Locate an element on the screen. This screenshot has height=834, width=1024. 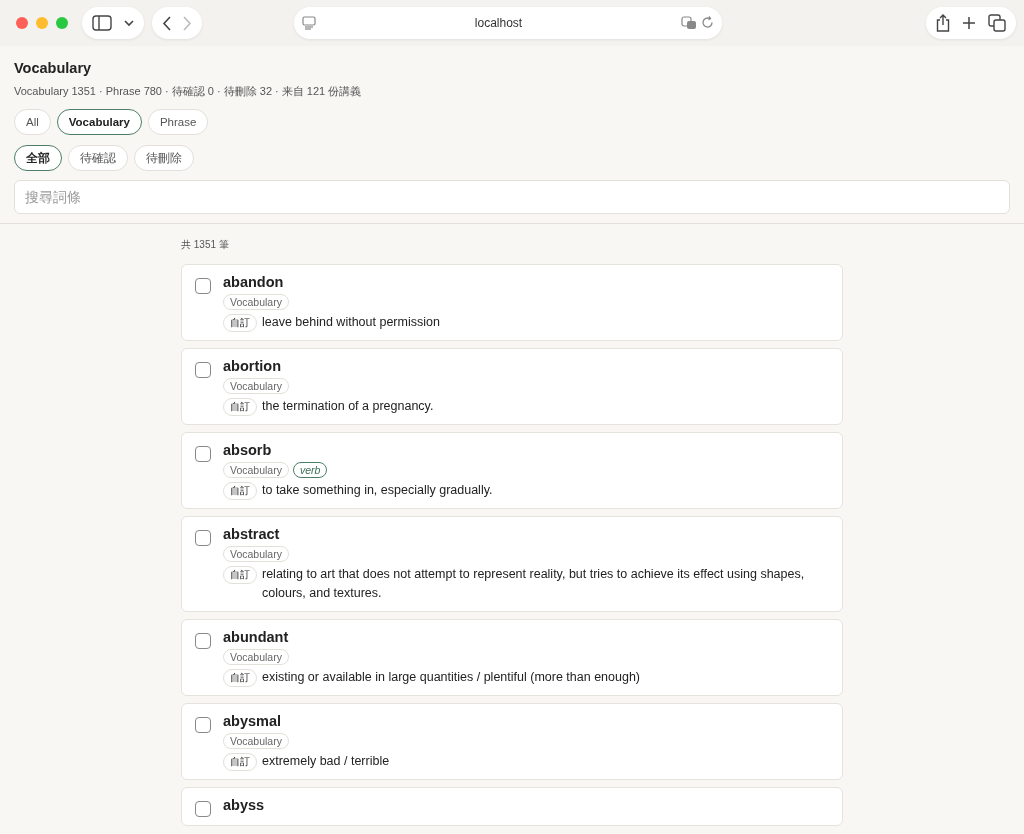
entry-word: absorb is located at coordinates (248, 450).